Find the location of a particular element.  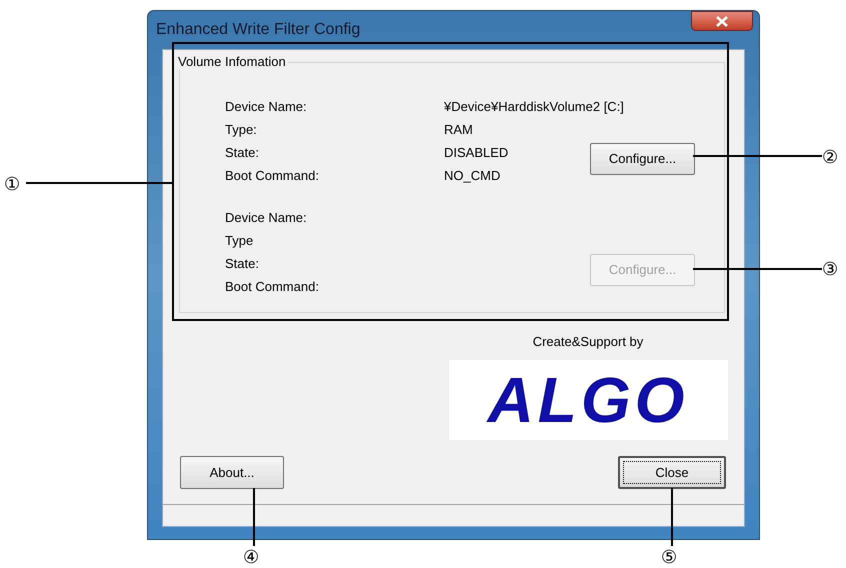

logo-text: ALGO is located at coordinates (588, 400).